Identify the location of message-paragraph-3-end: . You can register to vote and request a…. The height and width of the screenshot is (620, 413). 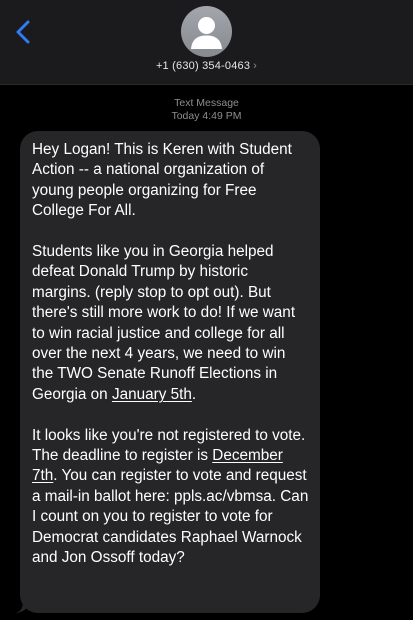
(170, 517).